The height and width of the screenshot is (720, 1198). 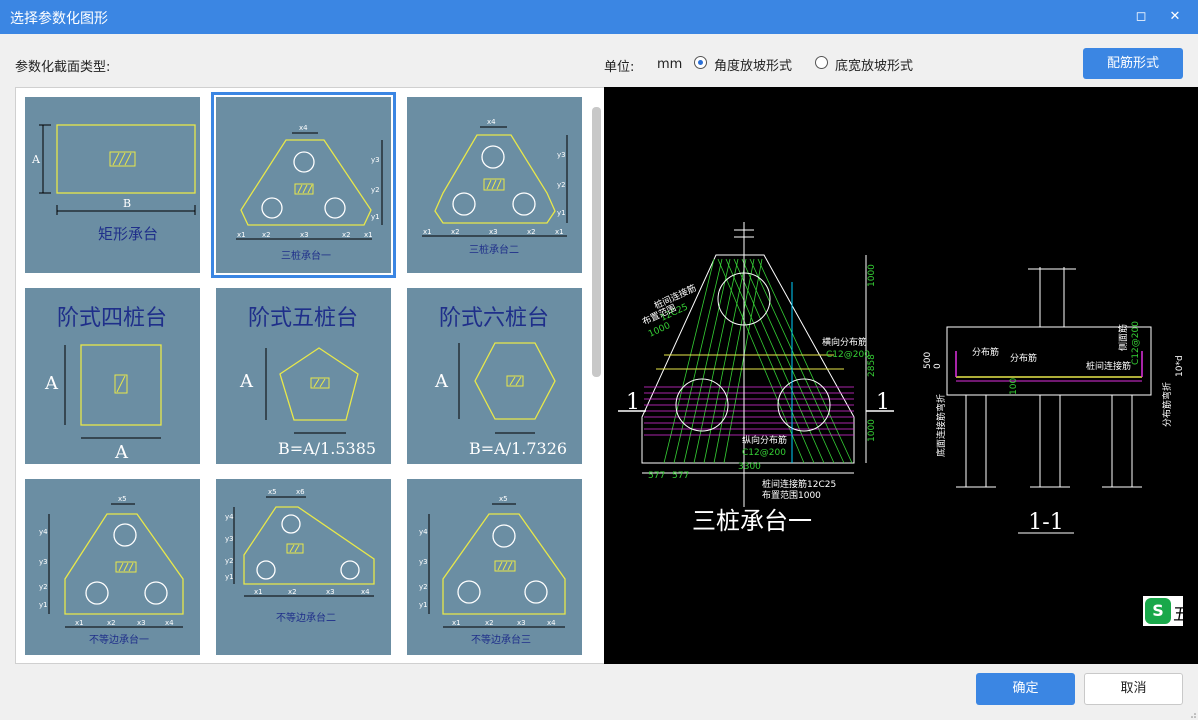 I want to click on svg-text: B=A/1.5385, so click(x=327, y=448).